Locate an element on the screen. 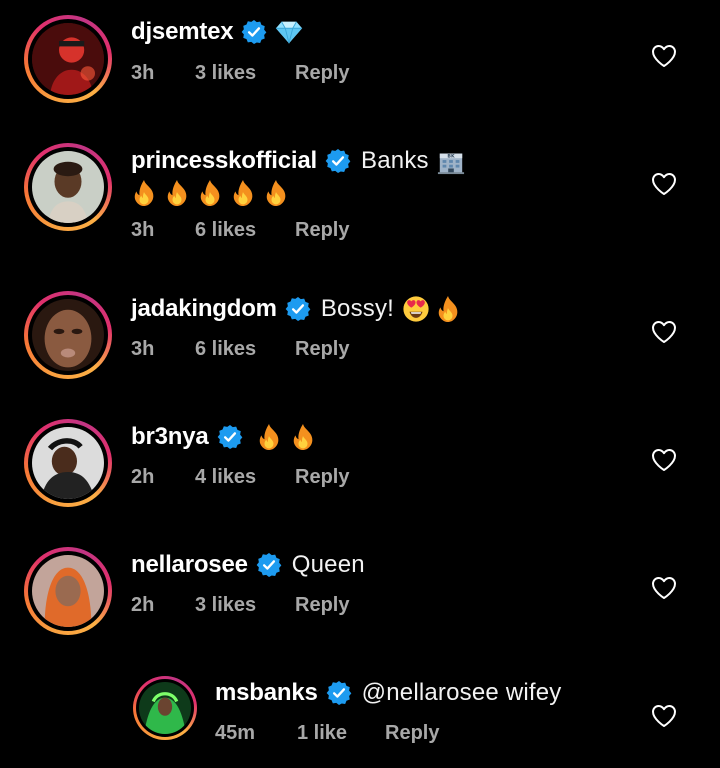 The height and width of the screenshot is (768, 720). avatar-djsemtex is located at coordinates (68, 59).